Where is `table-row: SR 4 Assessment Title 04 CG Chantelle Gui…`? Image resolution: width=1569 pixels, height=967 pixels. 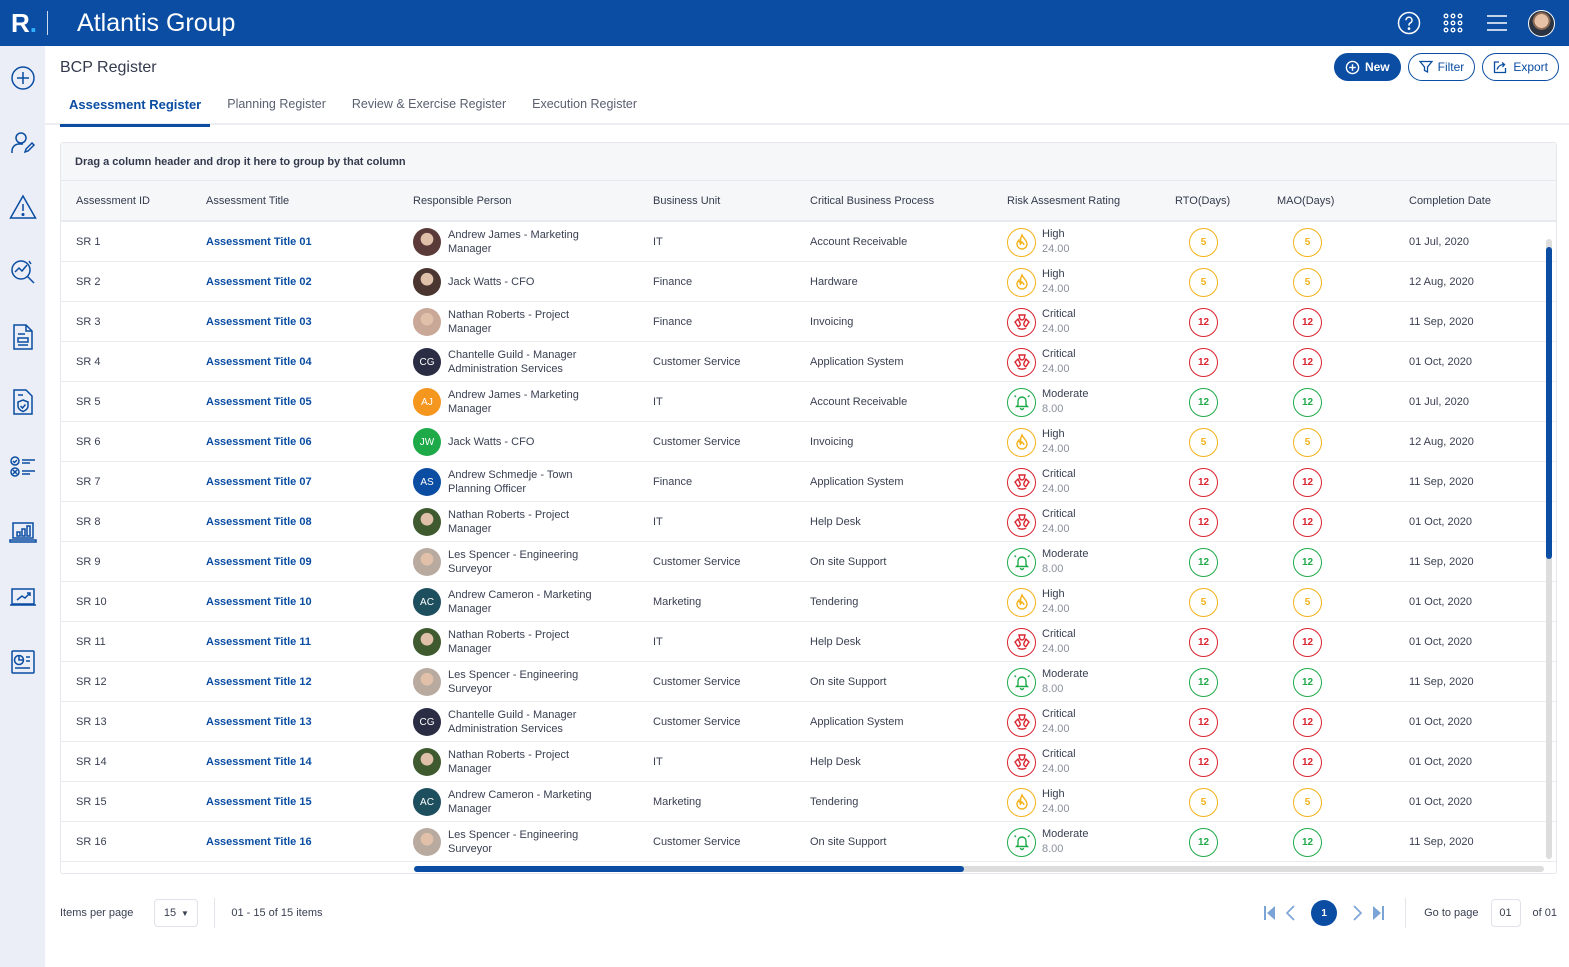
table-row: SR 4 Assessment Title 04 CG Chantelle Gui… is located at coordinates (808, 362).